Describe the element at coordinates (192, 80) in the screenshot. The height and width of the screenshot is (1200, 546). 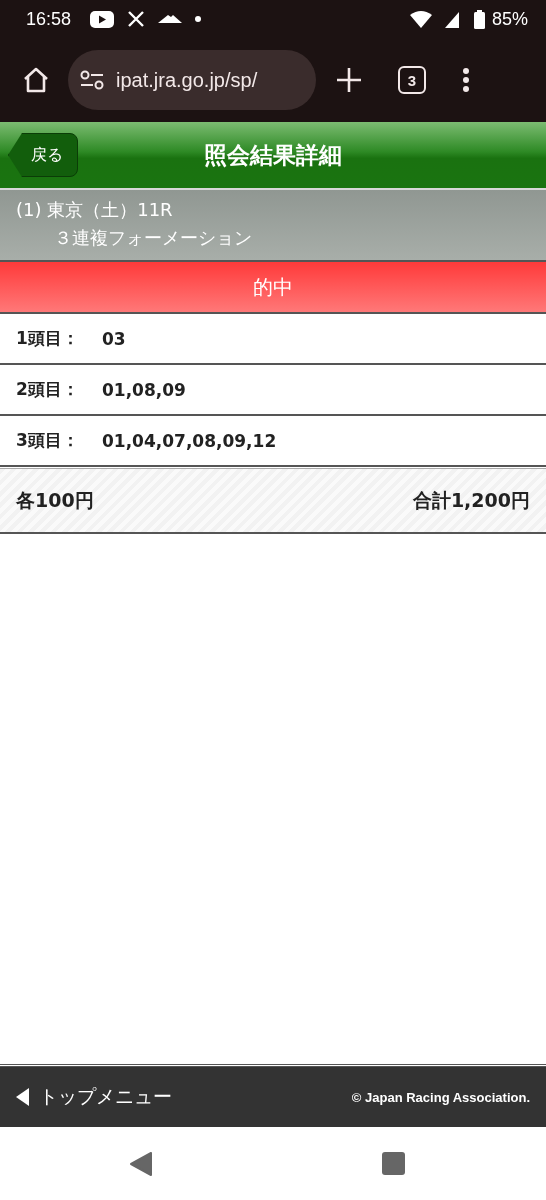
I see `address-bar: ipat.jra.go.jp/sp/` at that location.